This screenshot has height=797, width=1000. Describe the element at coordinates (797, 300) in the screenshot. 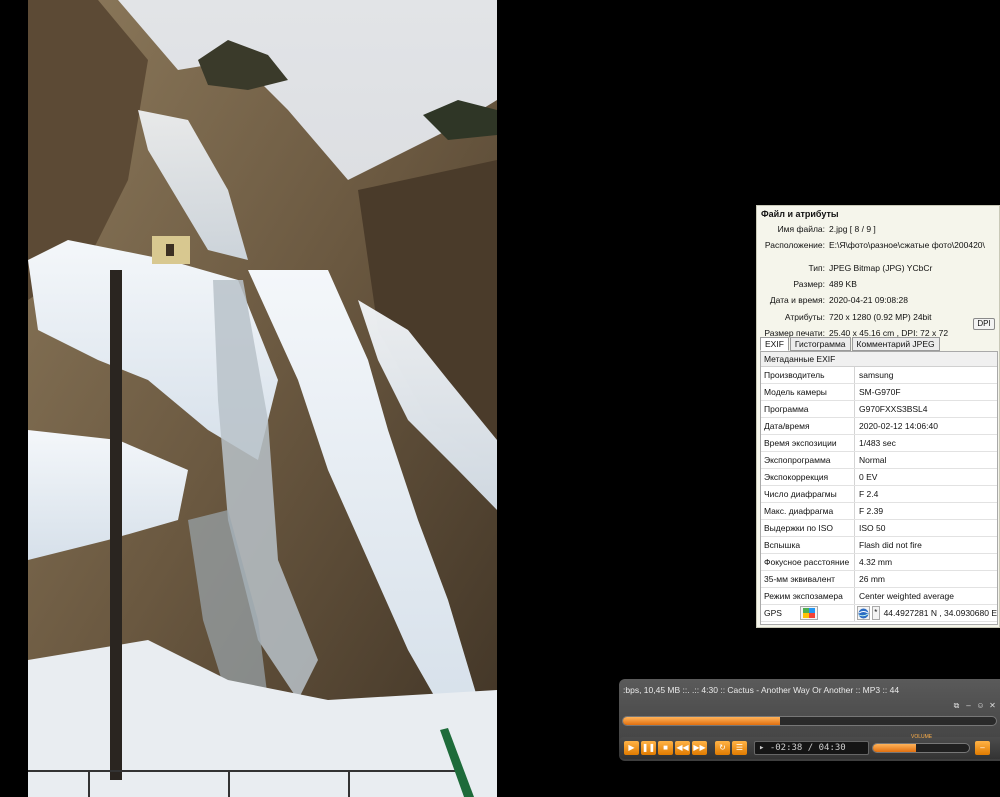

I see `attr-key: Дата и время:` at that location.